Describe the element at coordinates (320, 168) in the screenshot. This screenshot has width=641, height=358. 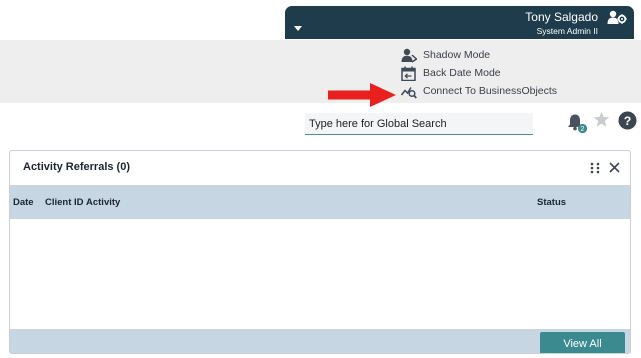
I see `widget-header: Activity Referrals (0)` at that location.